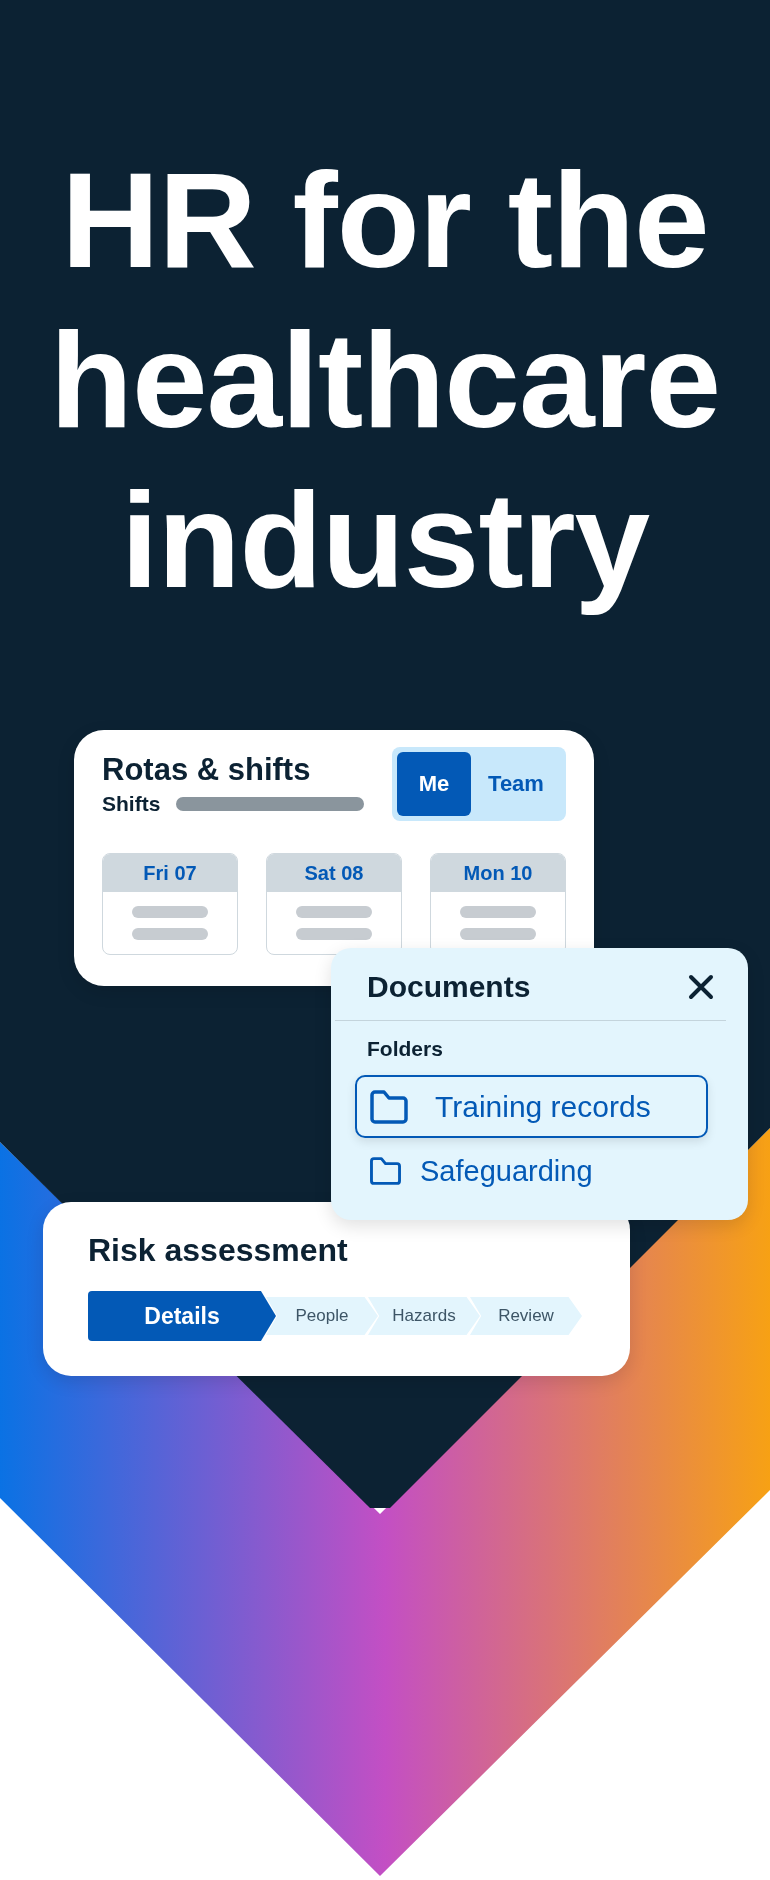 Image resolution: width=770 pixels, height=1880 pixels. I want to click on close-icon, so click(701, 987).